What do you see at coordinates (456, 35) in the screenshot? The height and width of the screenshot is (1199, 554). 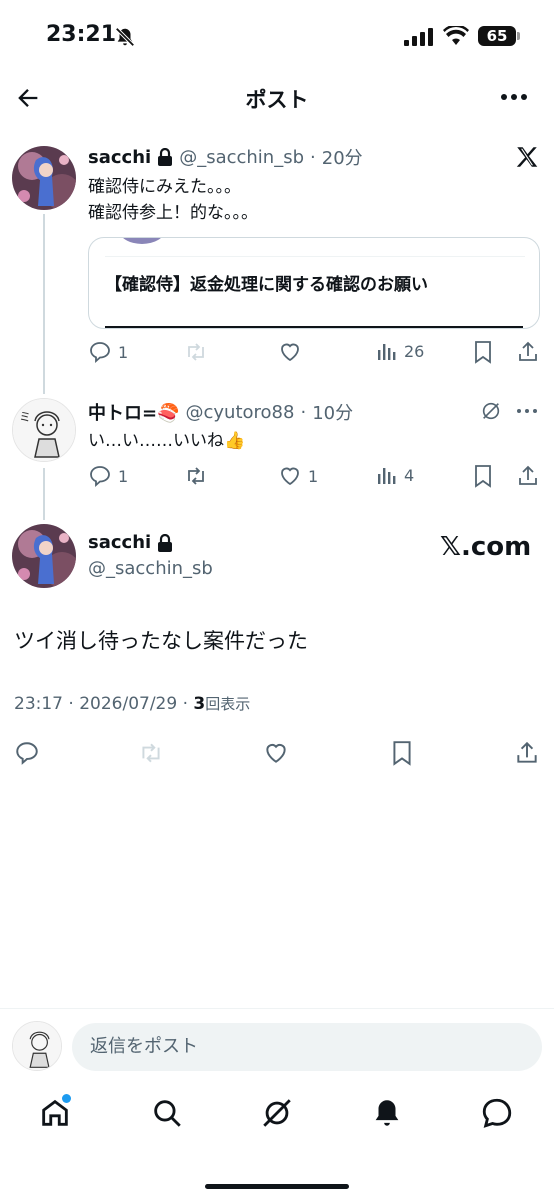 I see `wifi-icon` at bounding box center [456, 35].